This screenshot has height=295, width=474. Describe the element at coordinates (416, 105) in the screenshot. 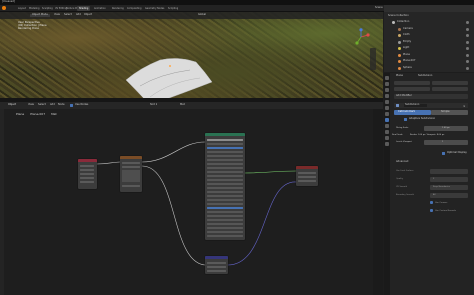

I see `modifier-name-field: Subdivision` at that location.